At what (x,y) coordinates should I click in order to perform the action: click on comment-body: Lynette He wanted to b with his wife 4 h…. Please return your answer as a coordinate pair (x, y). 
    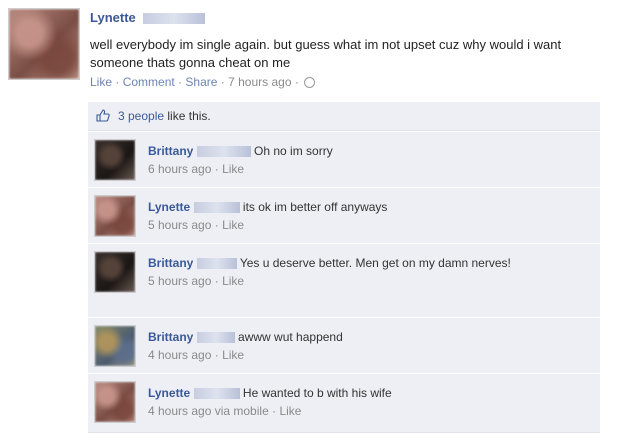
    Looking at the image, I should click on (270, 402).